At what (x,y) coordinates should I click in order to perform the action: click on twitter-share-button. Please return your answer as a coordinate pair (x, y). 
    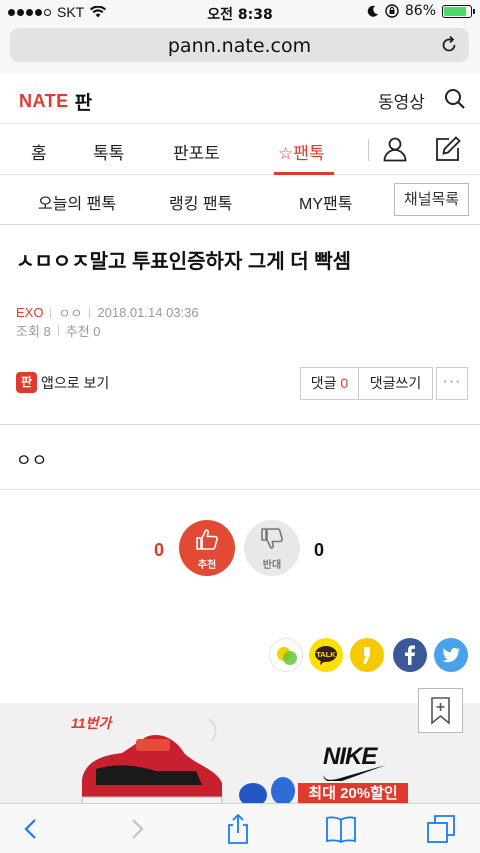
    Looking at the image, I should click on (451, 655).